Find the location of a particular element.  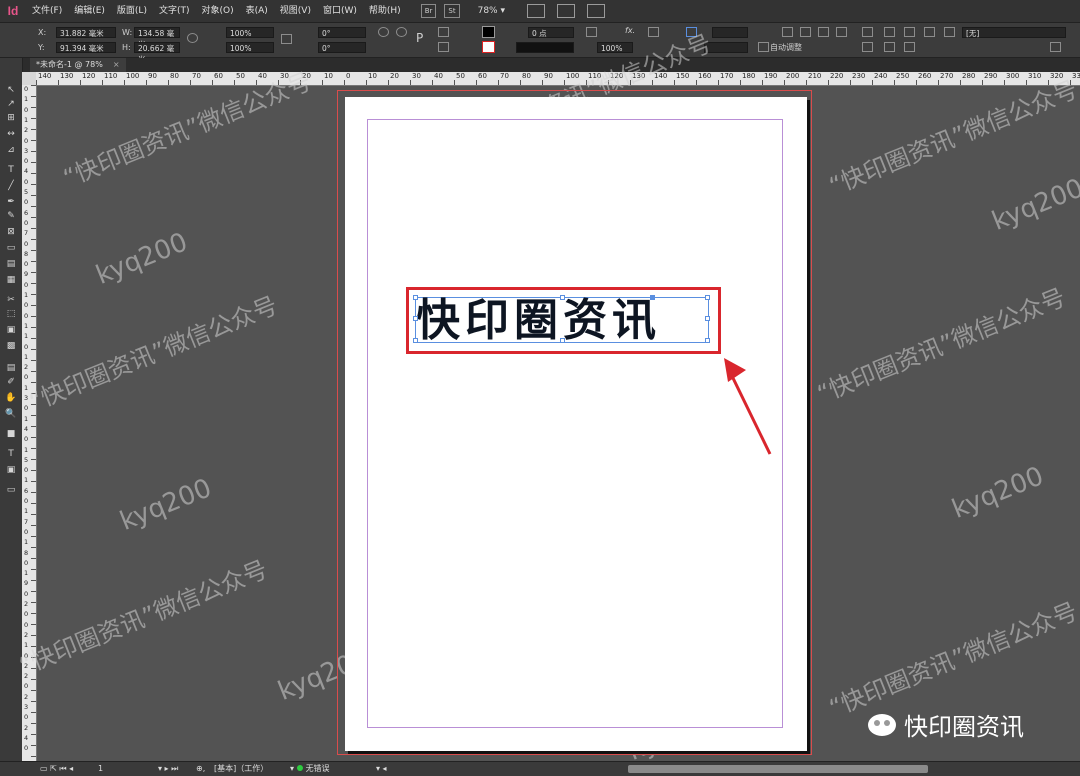

x-field: 31.882 毫米 is located at coordinates (86, 32).